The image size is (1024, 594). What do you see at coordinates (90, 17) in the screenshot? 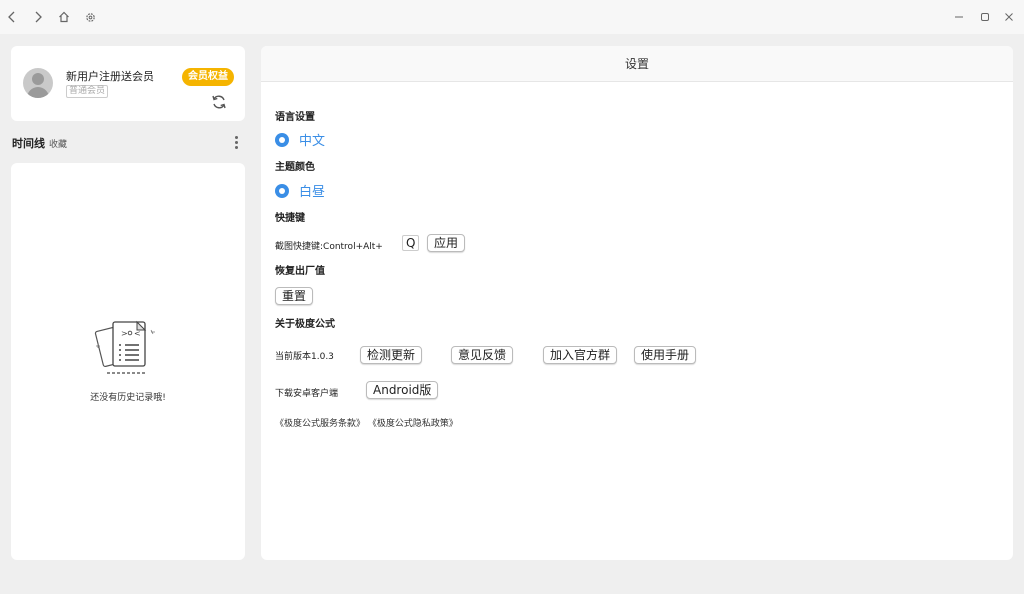
I see `gear-icon` at bounding box center [90, 17].